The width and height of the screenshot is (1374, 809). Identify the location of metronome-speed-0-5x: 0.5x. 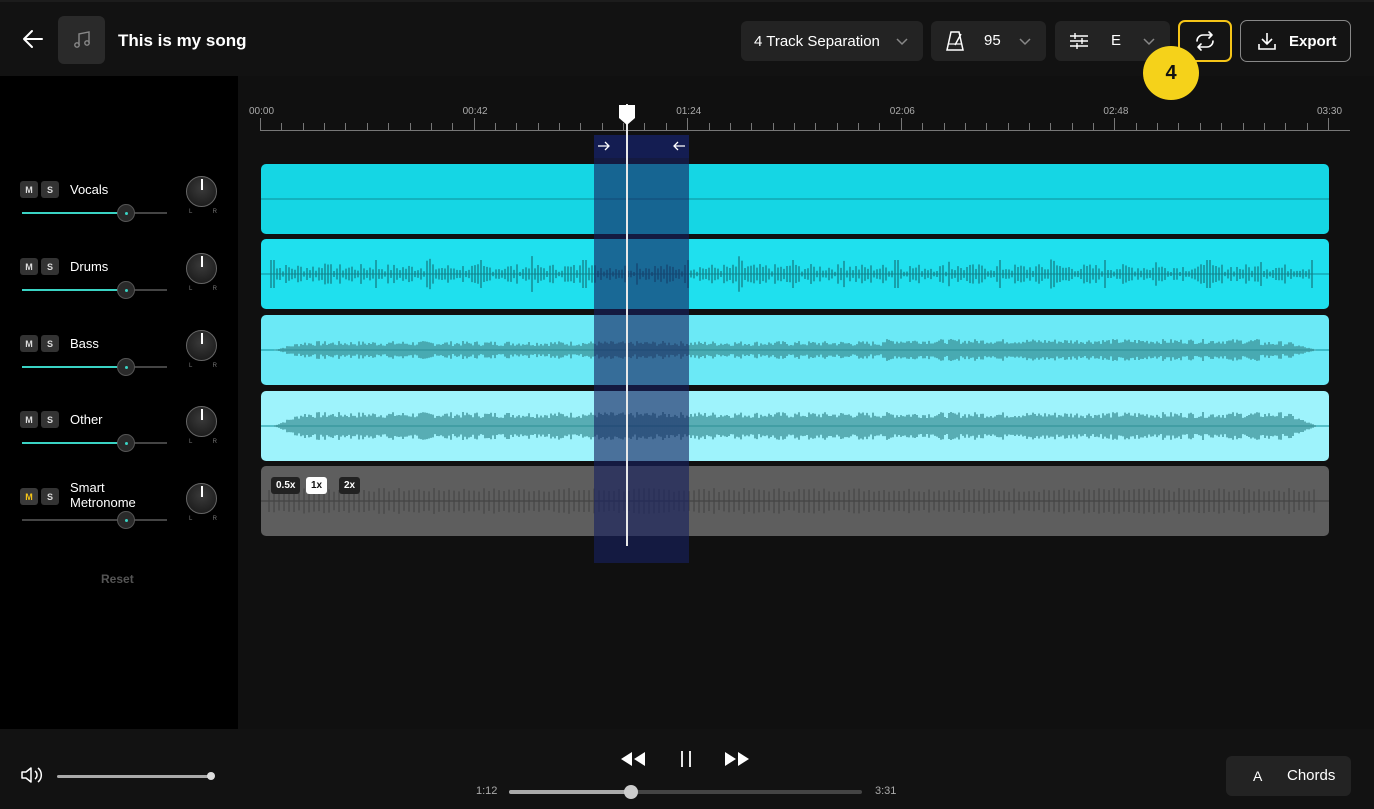
(286, 485).